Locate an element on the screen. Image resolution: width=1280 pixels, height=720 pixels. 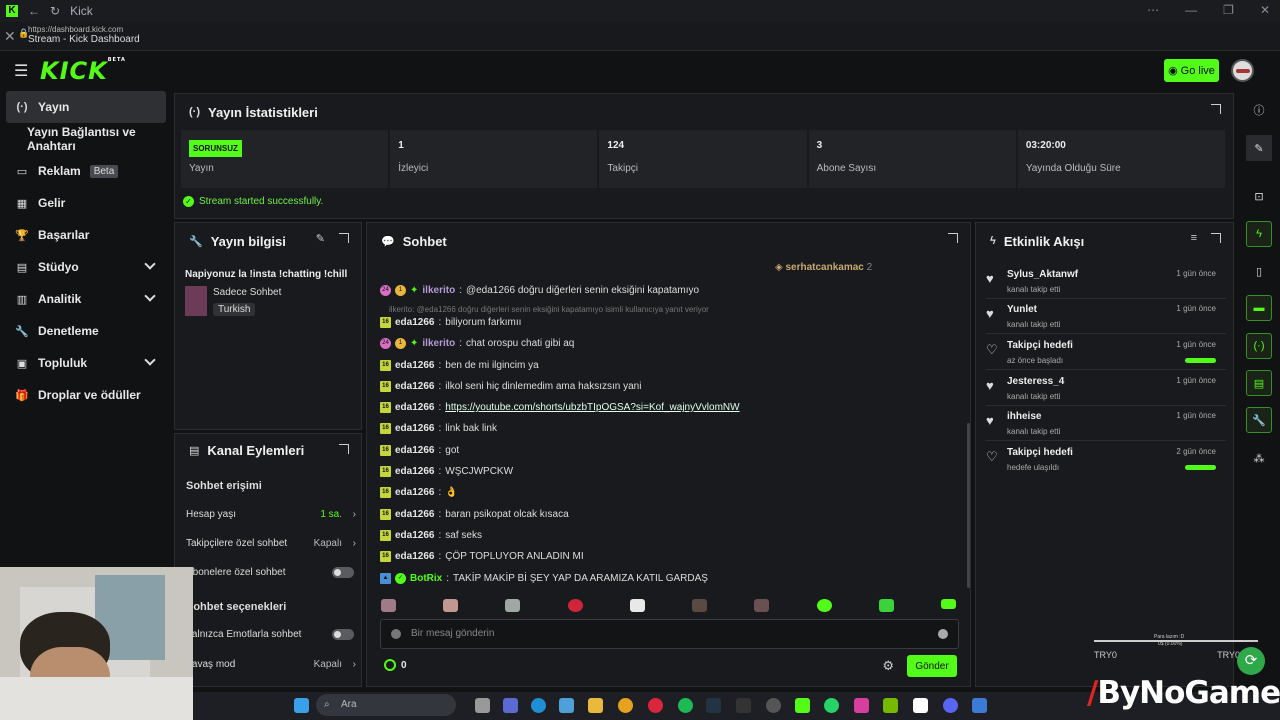
activity-event: ♡ Takipçi hedefi hedefe ulaşıldı 2 gün önce is located at coordinates (1106, 460).